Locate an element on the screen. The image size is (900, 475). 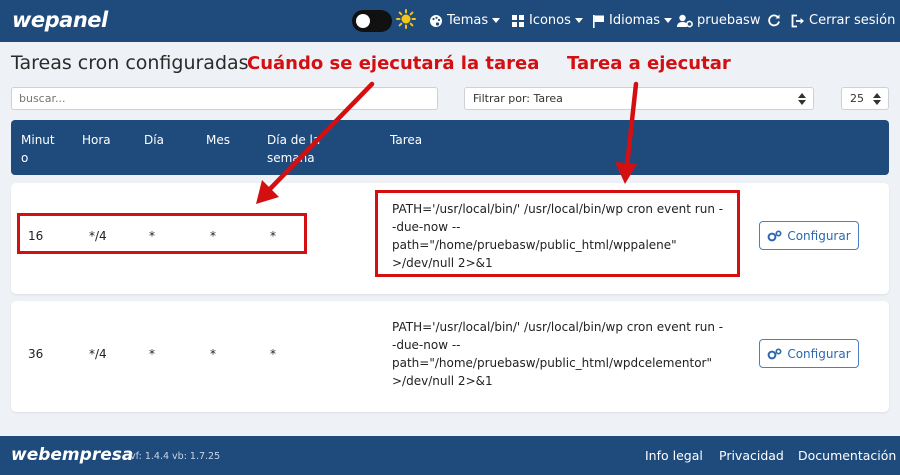
header-weekday-line1: Día de la is located at coordinates (294, 140).